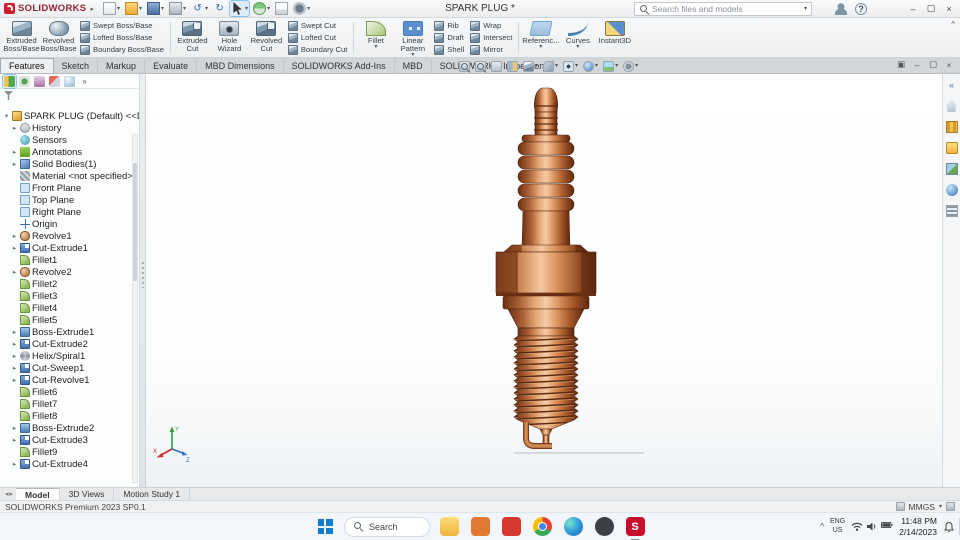 The image size is (960, 540). I want to click on boundary-cut-button: Boundary Cut, so click(317, 49).